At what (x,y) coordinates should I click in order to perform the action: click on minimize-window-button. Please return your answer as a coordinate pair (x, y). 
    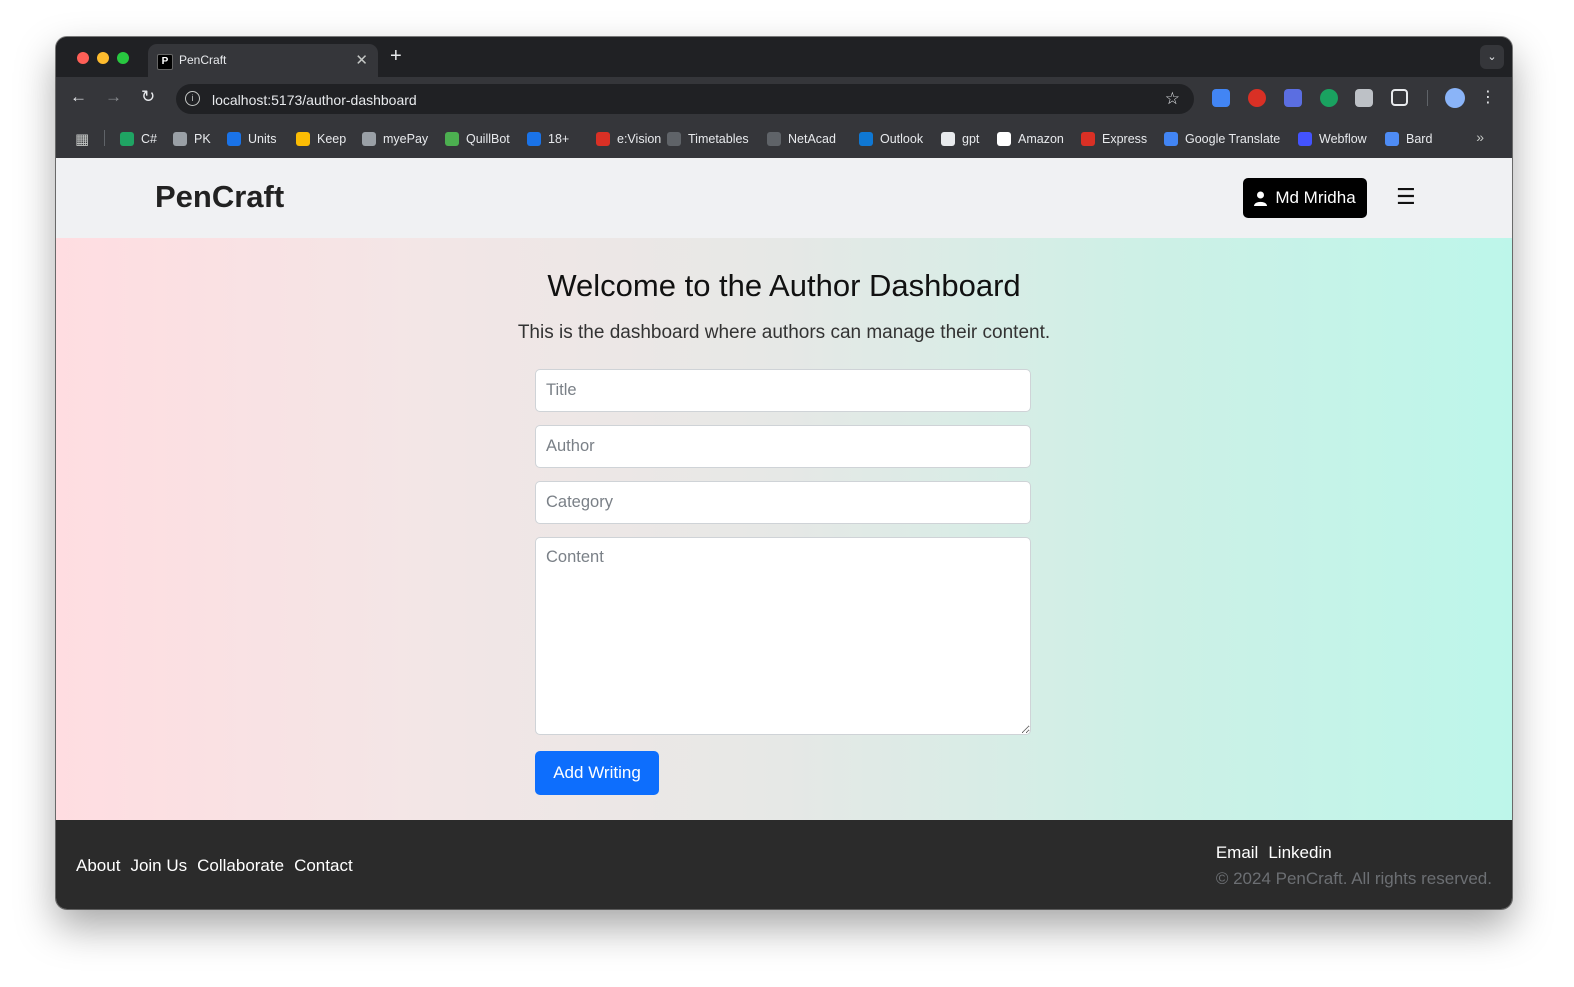
    Looking at the image, I should click on (103, 58).